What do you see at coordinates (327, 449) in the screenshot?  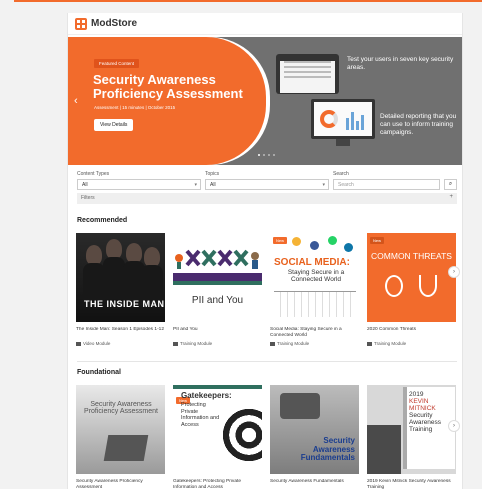 I see `thumb-title: Security Awareness Fundamentals` at bounding box center [327, 449].